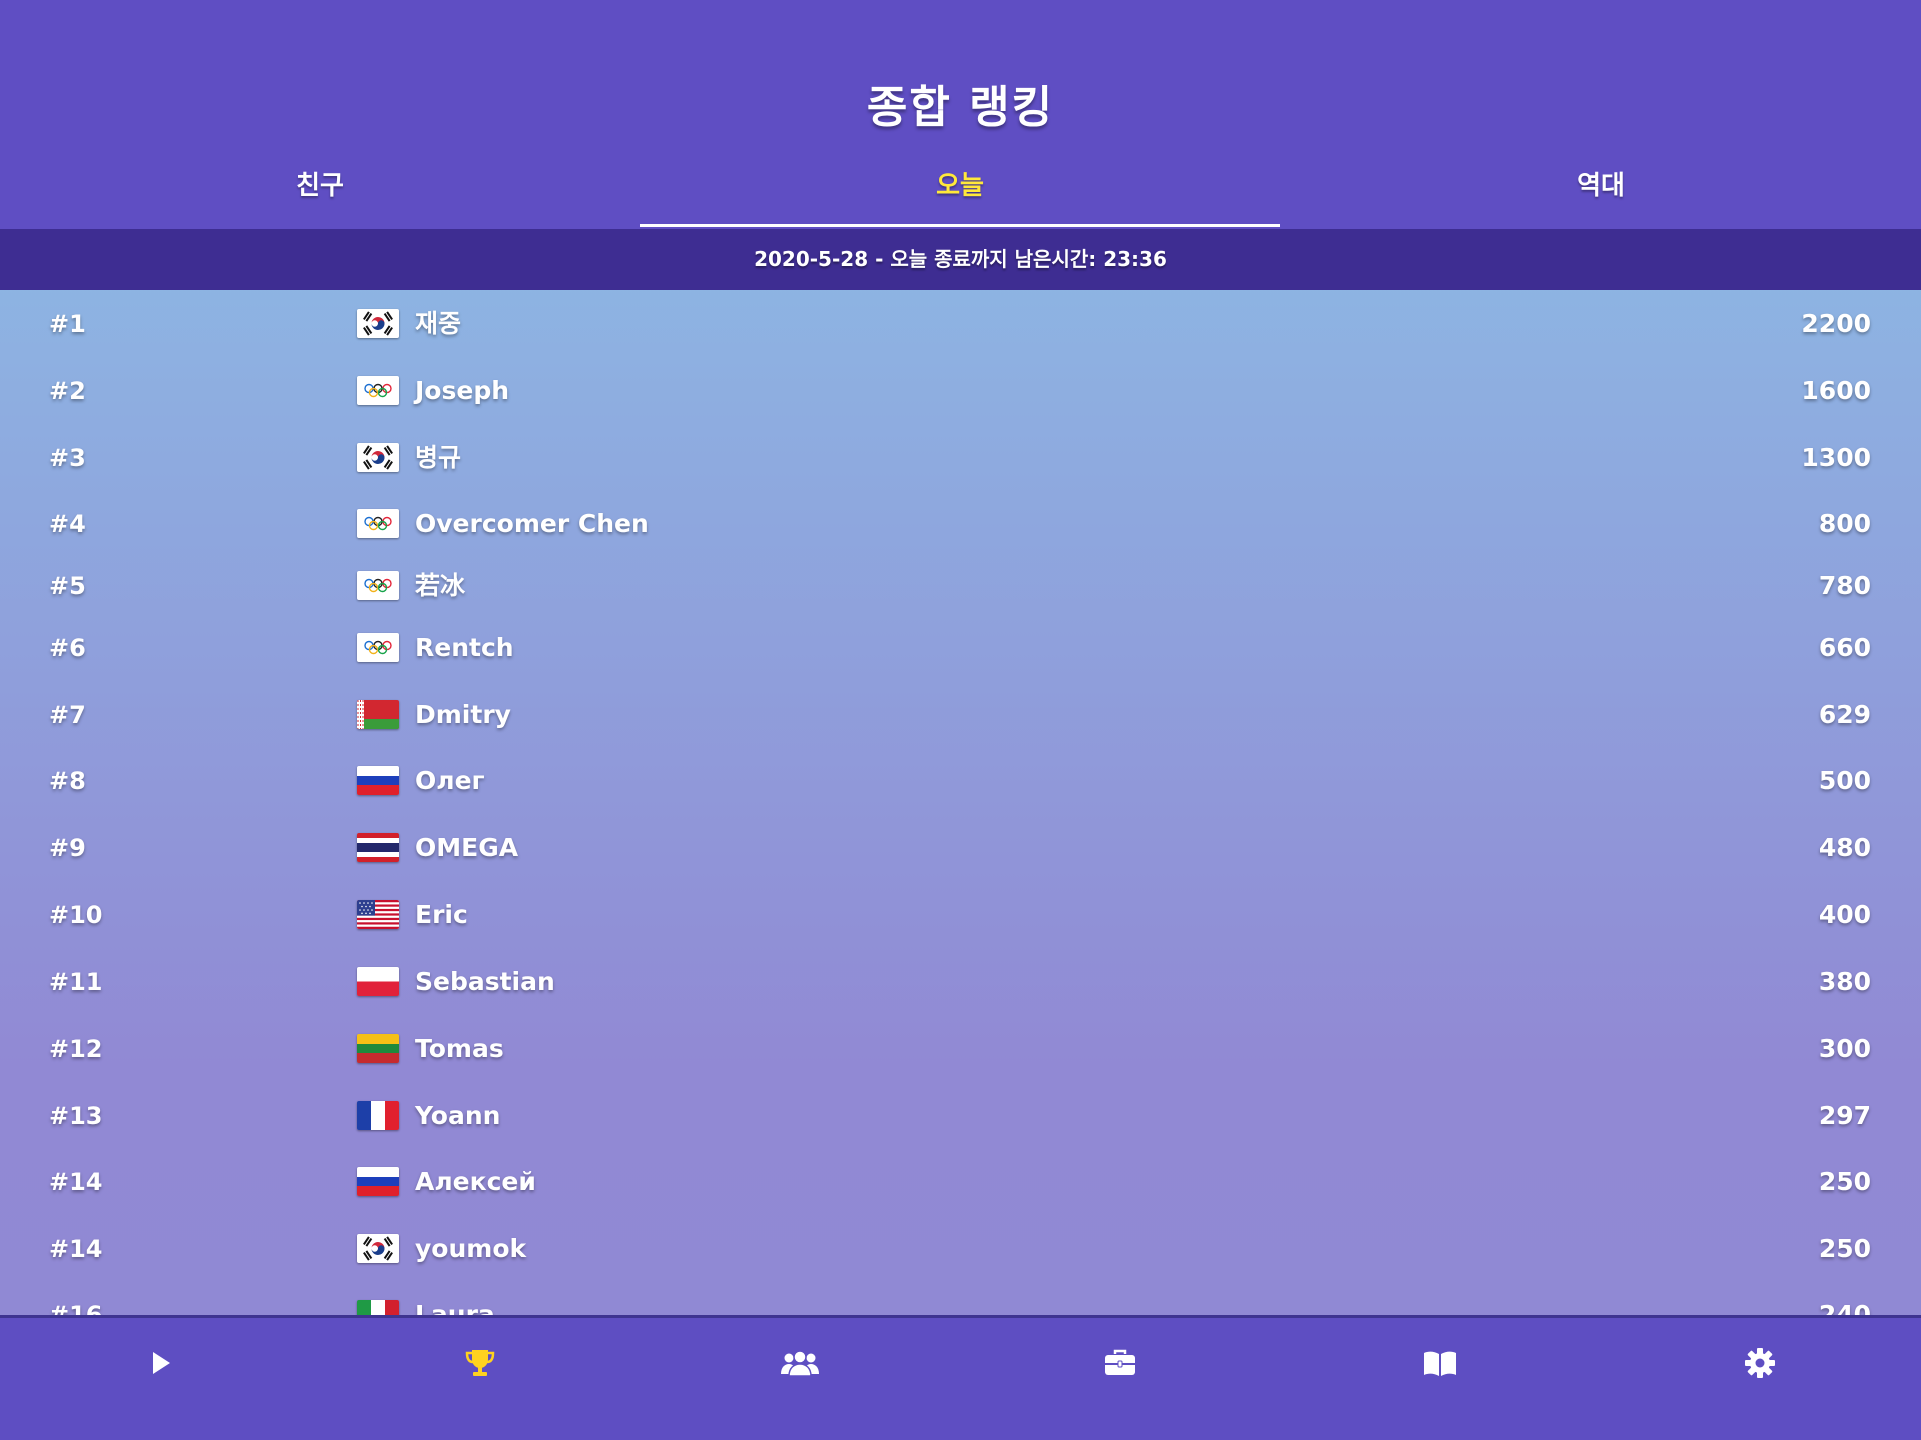 The height and width of the screenshot is (1440, 1921). Describe the element at coordinates (67, 458) in the screenshot. I see `rank-number: #3` at that location.